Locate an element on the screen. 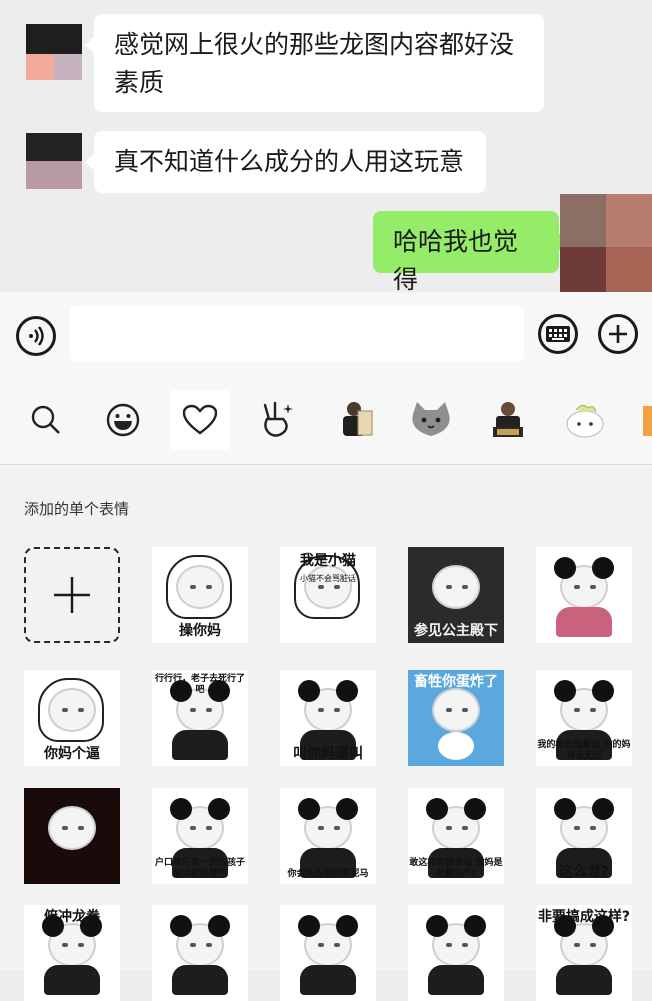 This screenshot has height=1001, width=652. sticker-caption: 非要搞成这样? is located at coordinates (584, 917).